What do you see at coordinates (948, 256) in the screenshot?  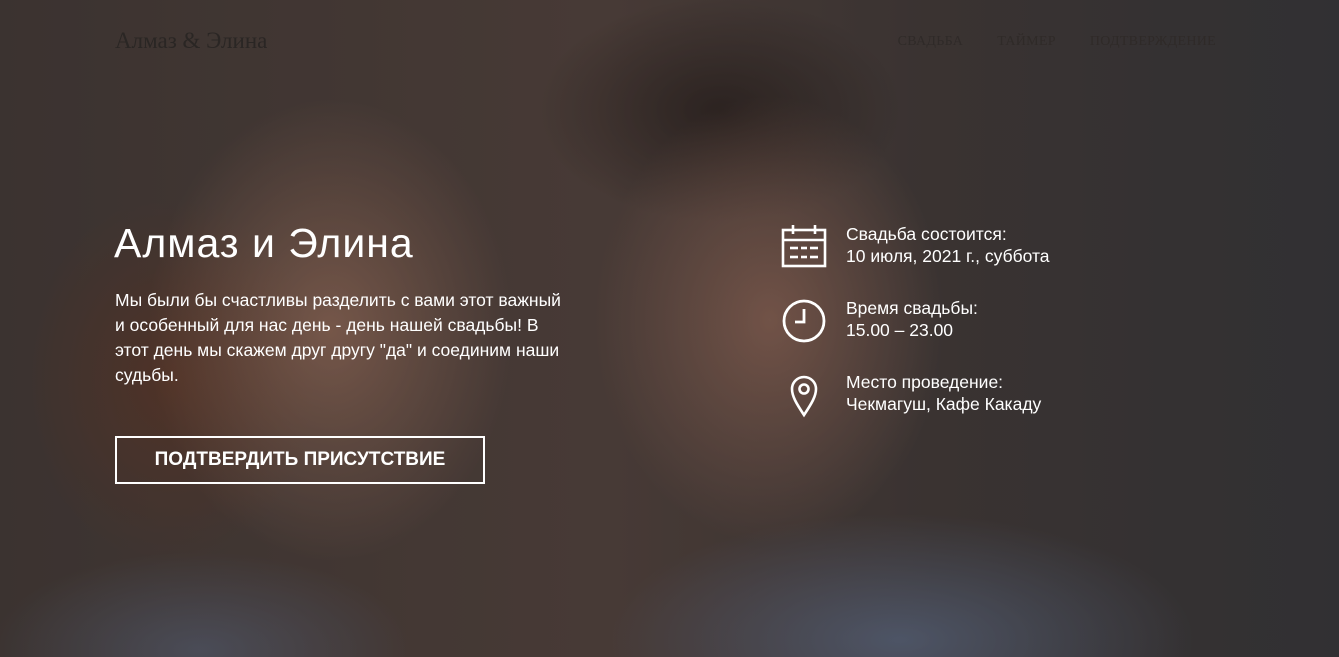 I see `detail-date-value: 10 июля, 2021 г., суббота` at bounding box center [948, 256].